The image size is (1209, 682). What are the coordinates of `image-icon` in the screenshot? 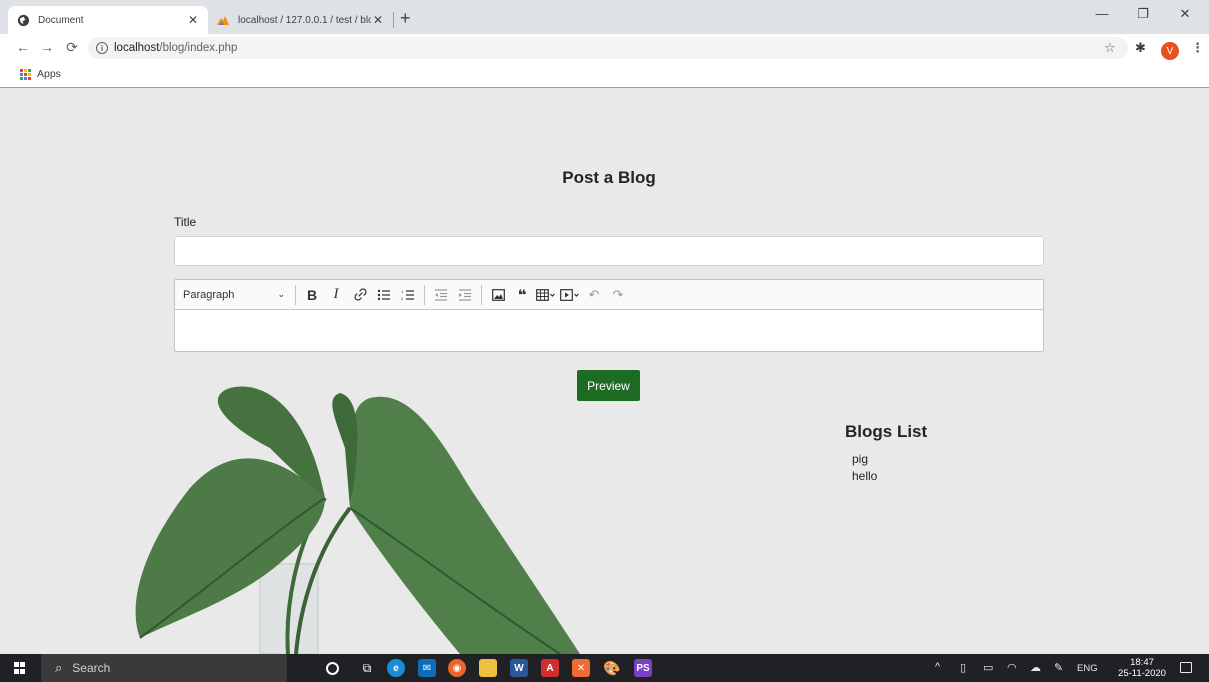 It's located at (498, 295).